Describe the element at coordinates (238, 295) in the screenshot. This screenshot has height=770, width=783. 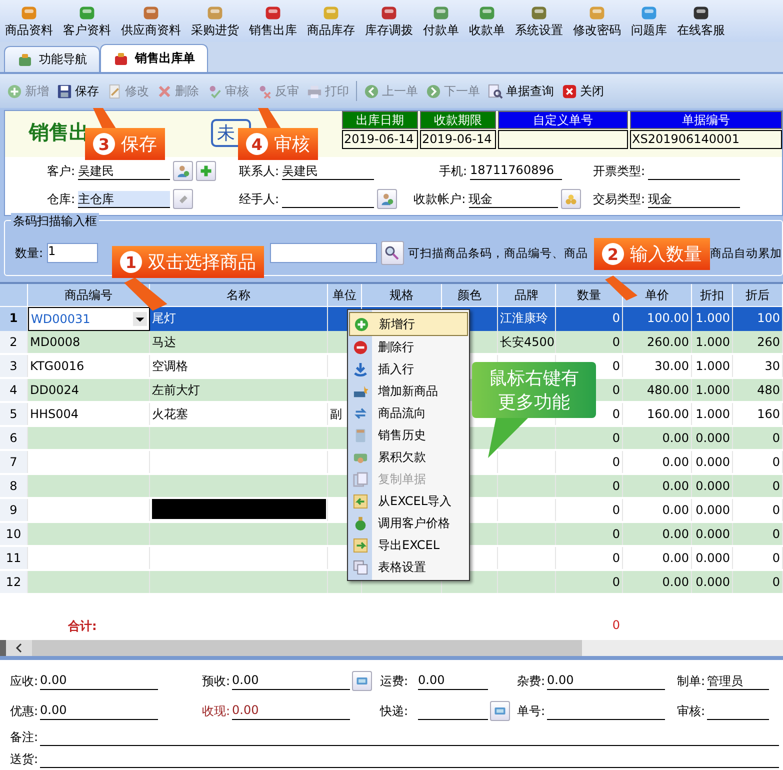
I see `column-header: 名称` at that location.